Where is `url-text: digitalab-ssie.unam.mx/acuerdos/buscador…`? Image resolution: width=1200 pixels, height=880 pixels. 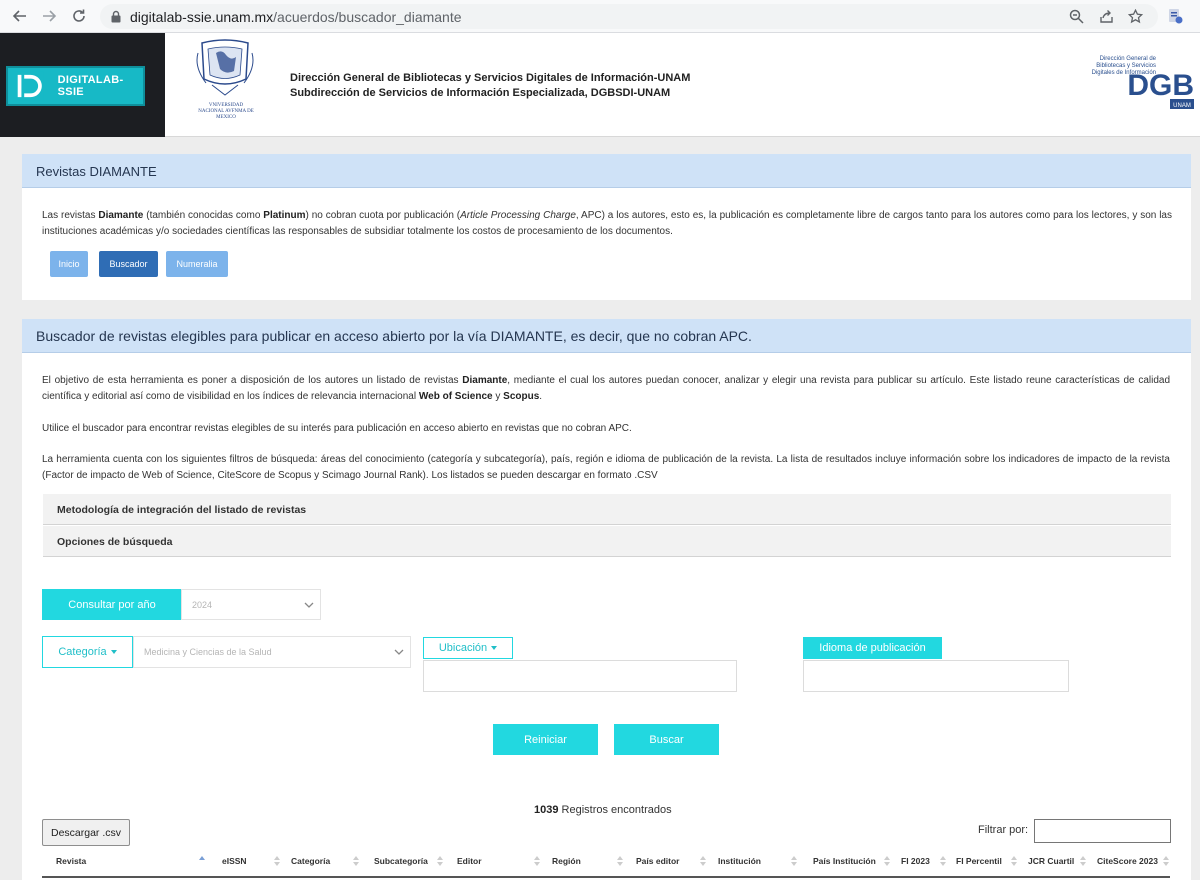
url-text: digitalab-ssie.unam.mx/acuerdos/buscador… is located at coordinates (296, 17).